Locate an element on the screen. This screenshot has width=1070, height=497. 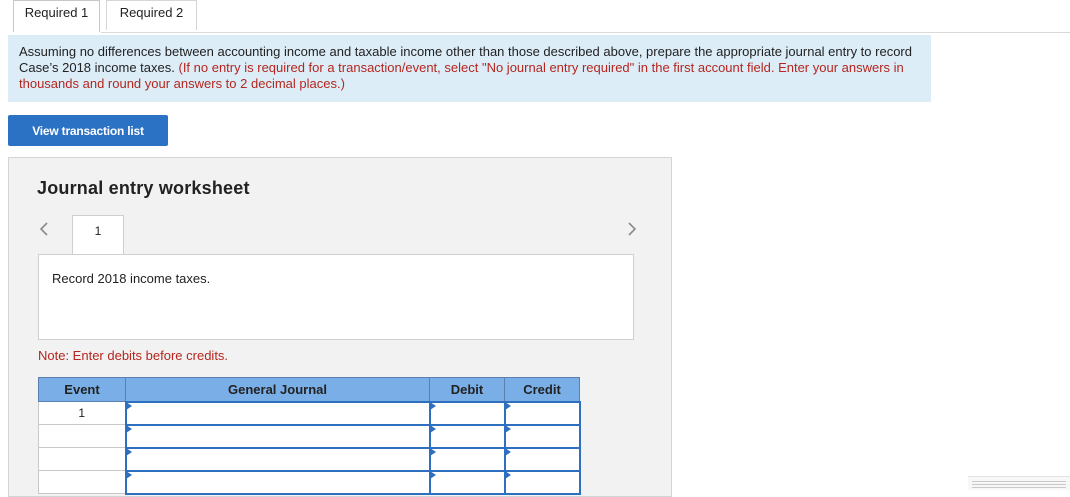
event-cell: 1 is located at coordinates (82, 413).